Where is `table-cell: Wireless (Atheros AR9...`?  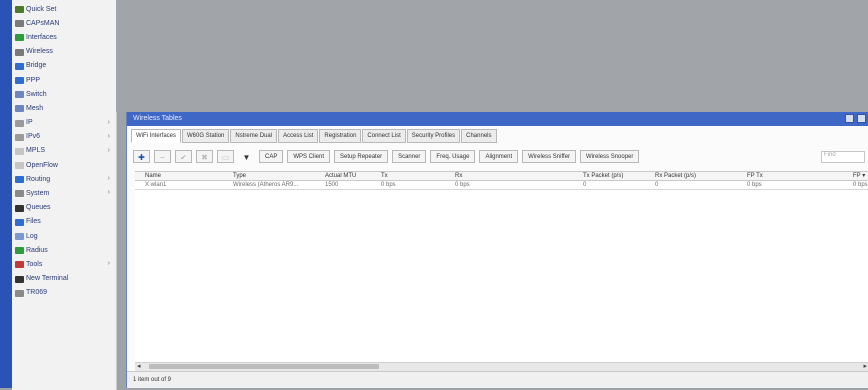 table-cell: Wireless (Atheros AR9... is located at coordinates (266, 185).